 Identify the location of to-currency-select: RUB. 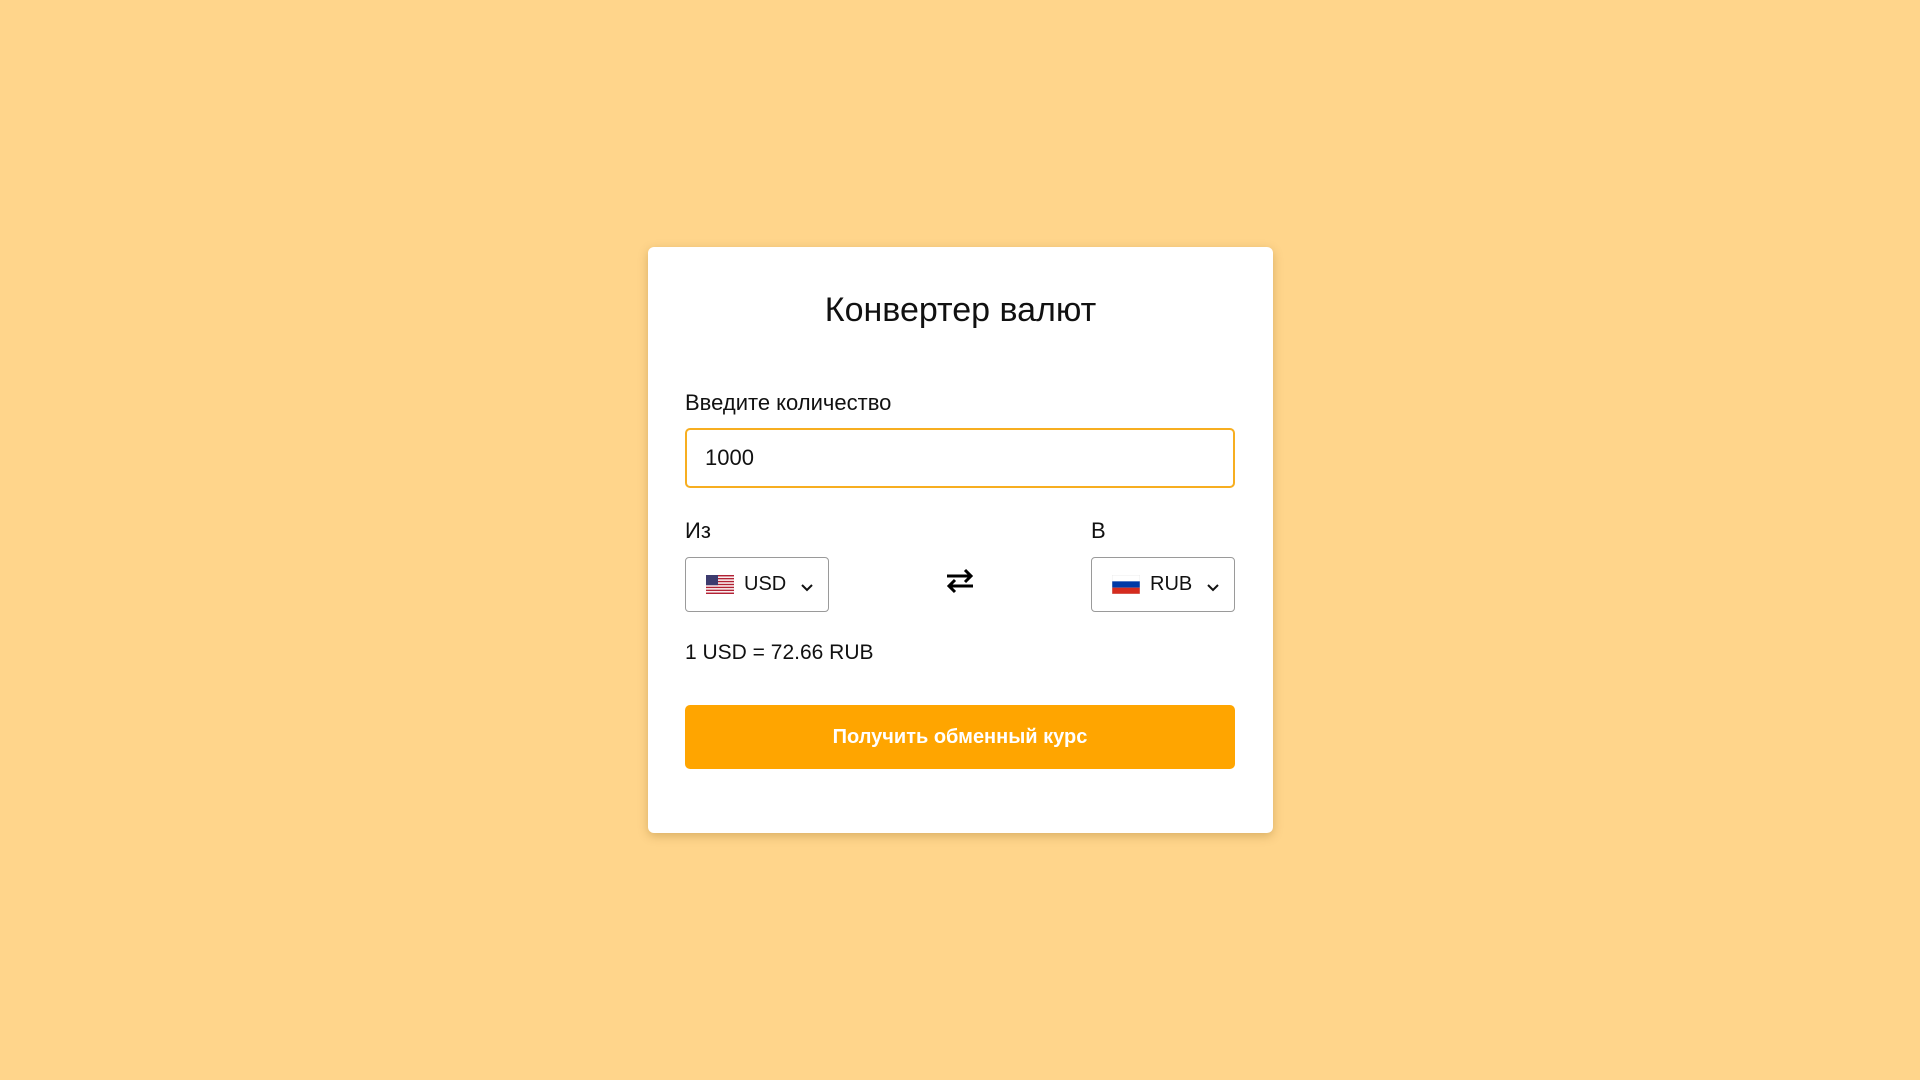
(1163, 584).